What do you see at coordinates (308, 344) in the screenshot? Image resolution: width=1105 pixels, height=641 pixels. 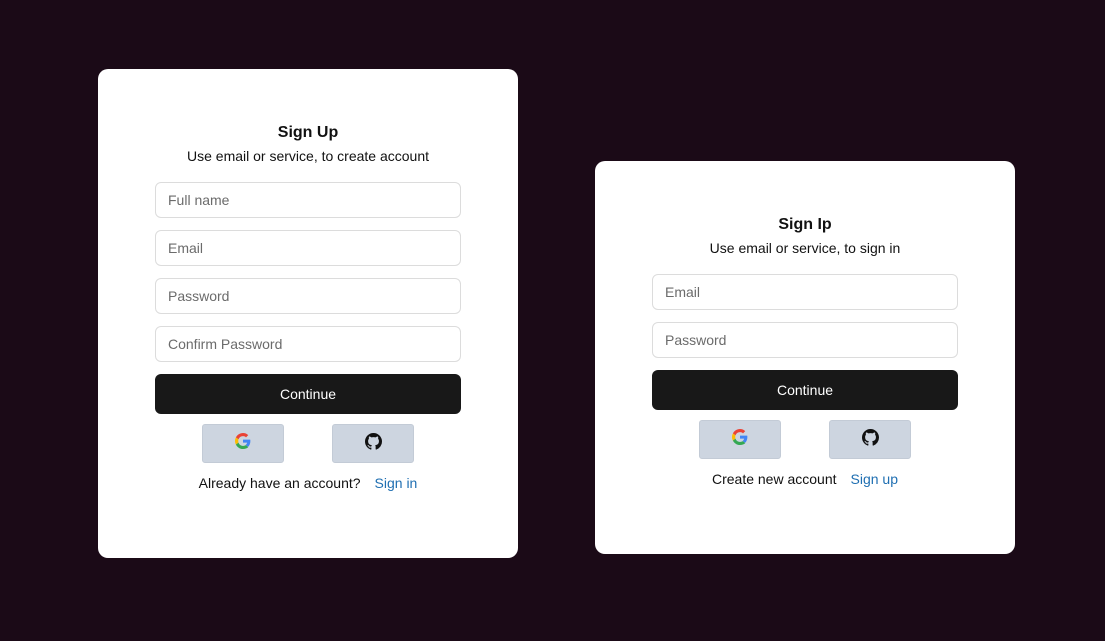 I see `confirm-password-input` at bounding box center [308, 344].